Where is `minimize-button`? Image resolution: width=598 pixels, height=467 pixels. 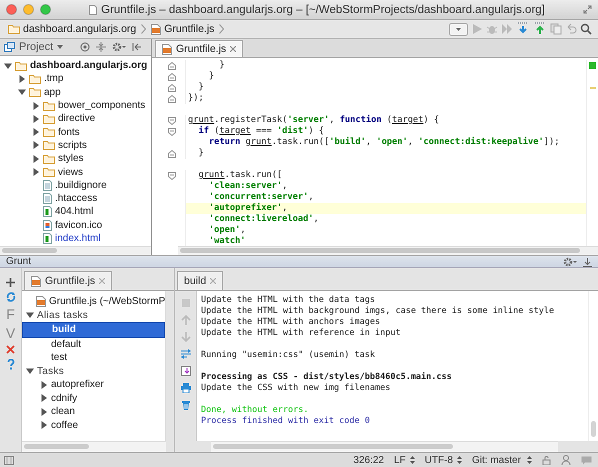 minimize-button is located at coordinates (28, 9).